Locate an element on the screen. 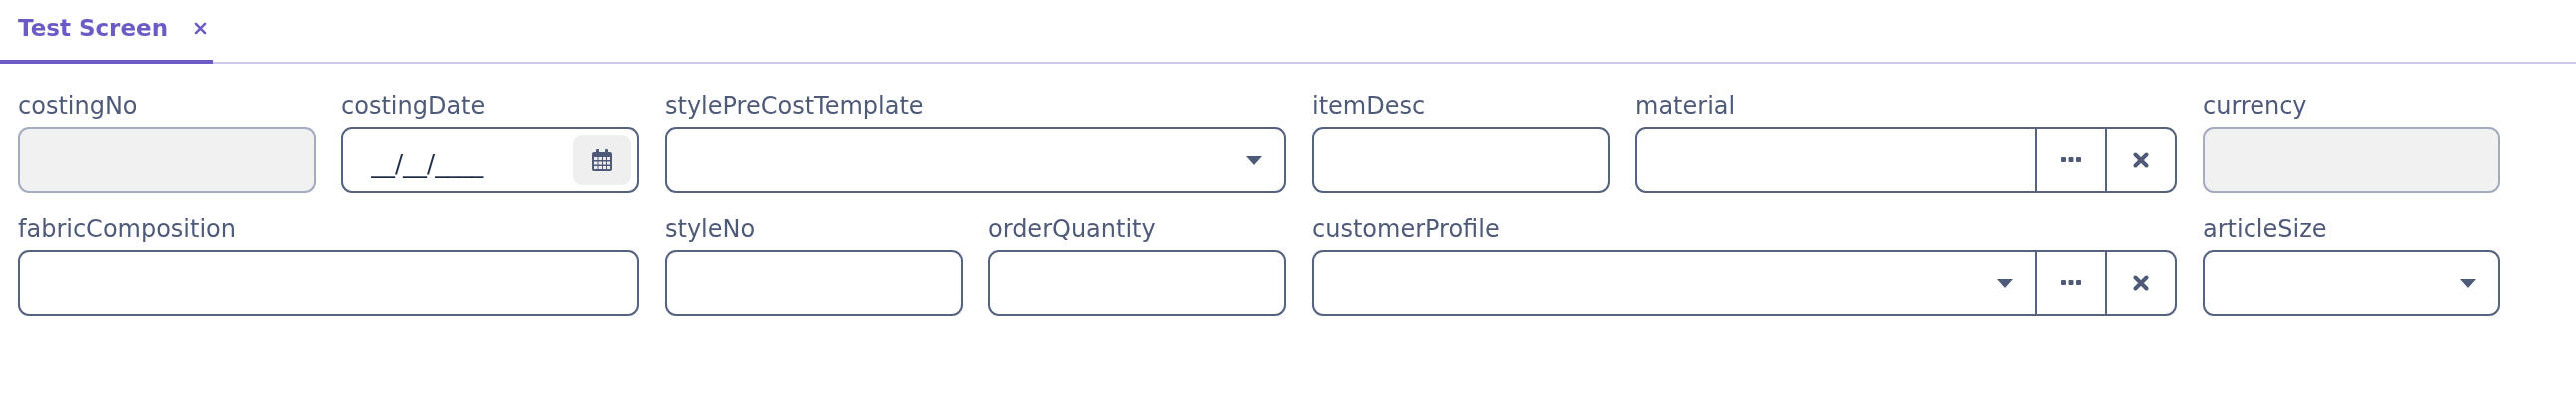 This screenshot has height=401, width=2576. field-label: articleSize is located at coordinates (2265, 229).